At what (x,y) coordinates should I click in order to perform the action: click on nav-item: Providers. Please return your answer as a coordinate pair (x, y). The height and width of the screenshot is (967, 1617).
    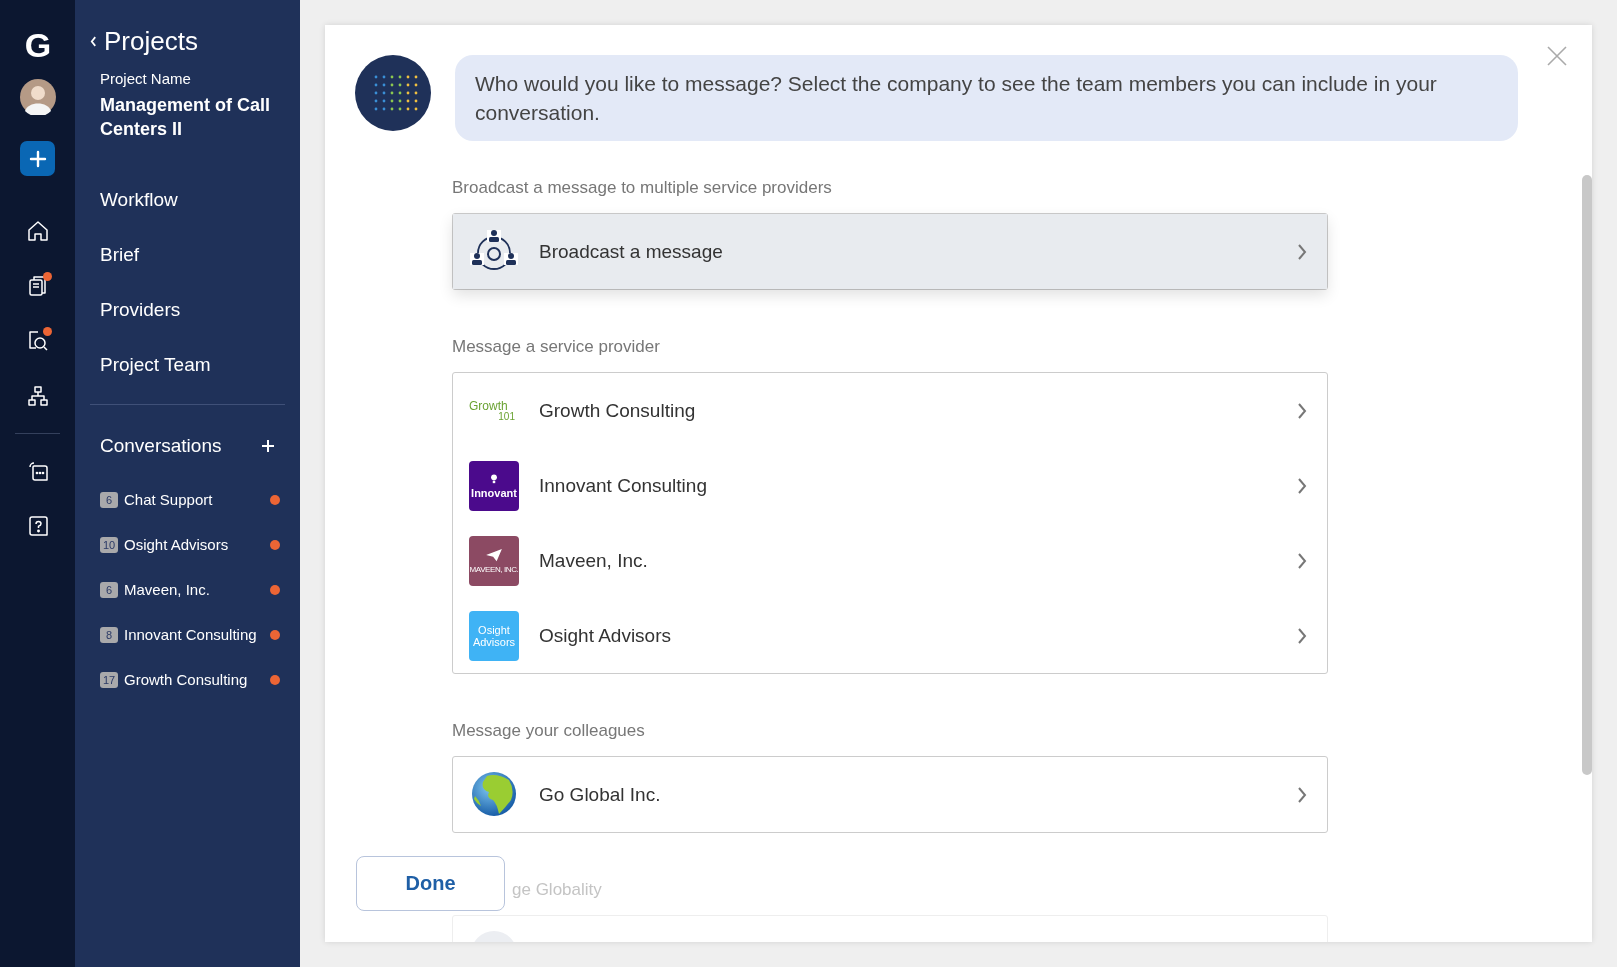
    Looking at the image, I should click on (192, 309).